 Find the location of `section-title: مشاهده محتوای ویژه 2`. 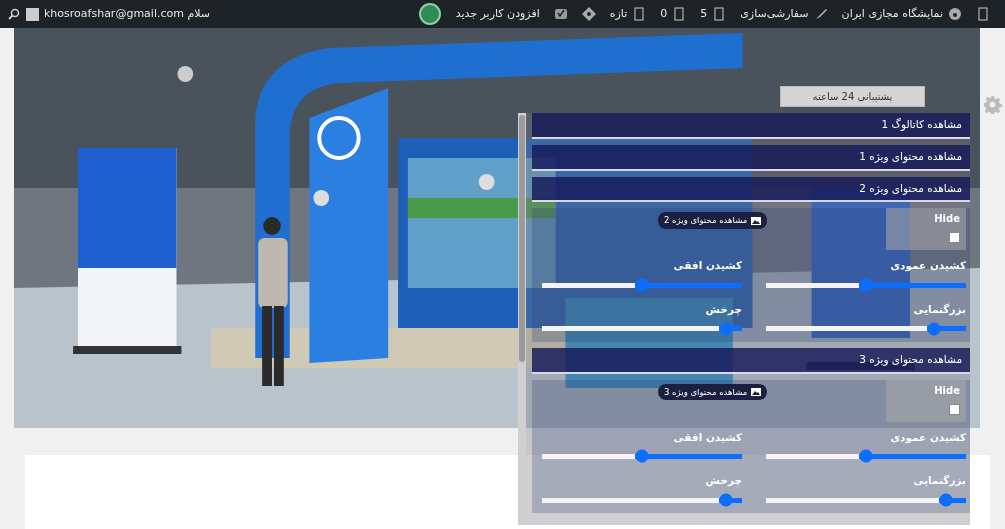

section-title: مشاهده محتوای ویژه 2 is located at coordinates (751, 189).